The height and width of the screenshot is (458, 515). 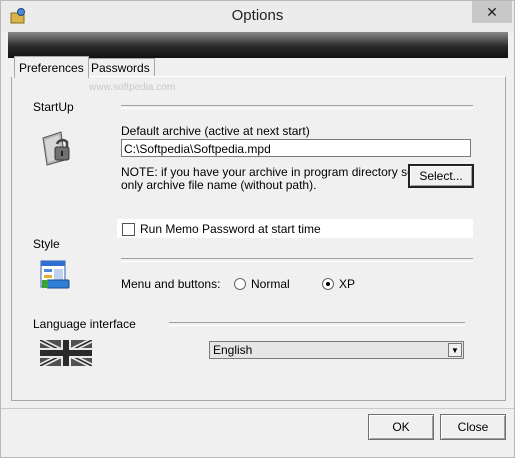 What do you see at coordinates (455, 350) in the screenshot?
I see `chevron-down-icon: ▼` at bounding box center [455, 350].